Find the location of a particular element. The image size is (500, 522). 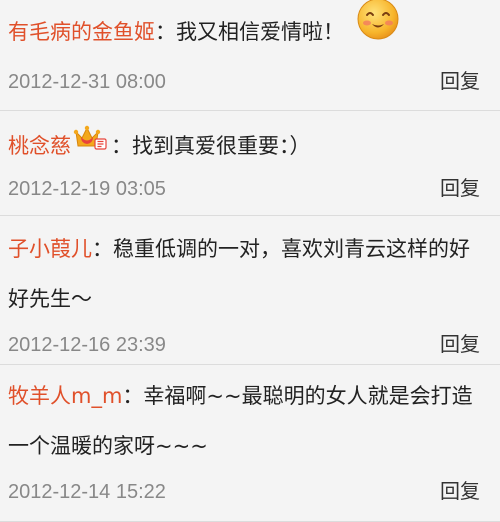

comment-author: 有毛病的金鱼姬 is located at coordinates (81, 32).